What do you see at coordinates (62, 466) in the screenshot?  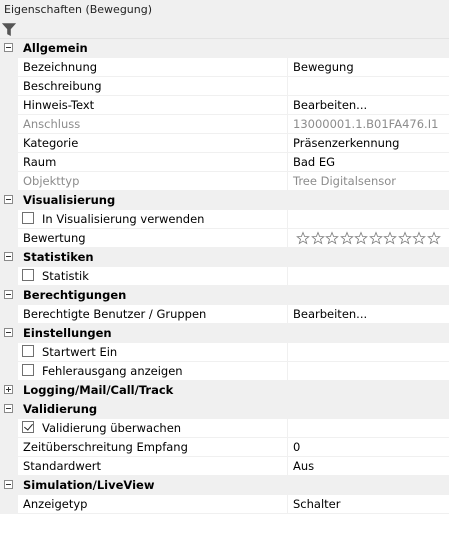 I see `property-label: Standardwert` at bounding box center [62, 466].